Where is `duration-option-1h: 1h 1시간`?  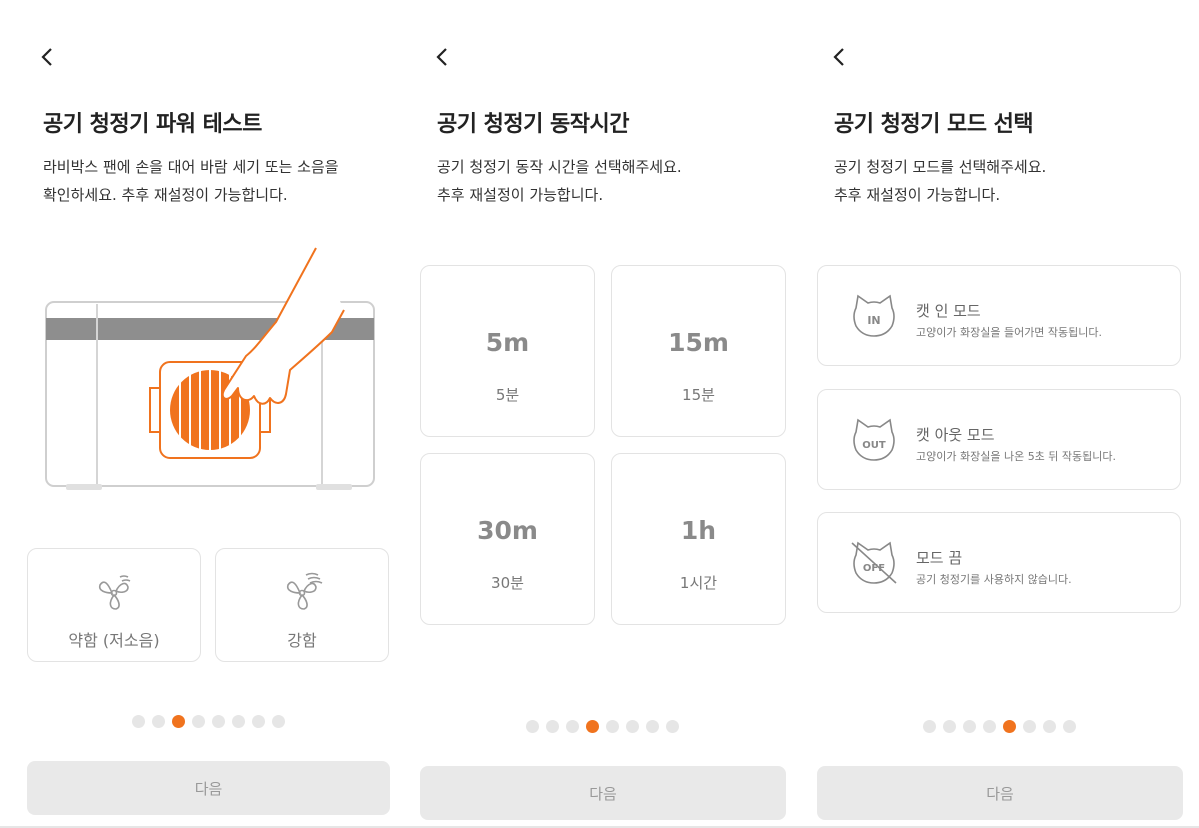 duration-option-1h: 1h 1시간 is located at coordinates (698, 539).